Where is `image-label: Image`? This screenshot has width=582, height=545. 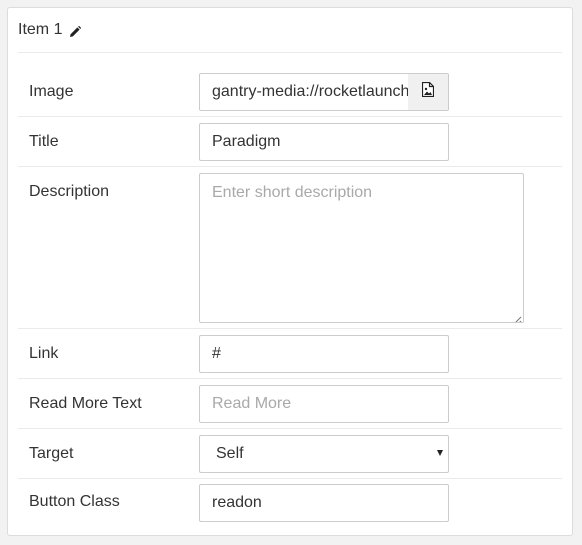 image-label: Image is located at coordinates (51, 91).